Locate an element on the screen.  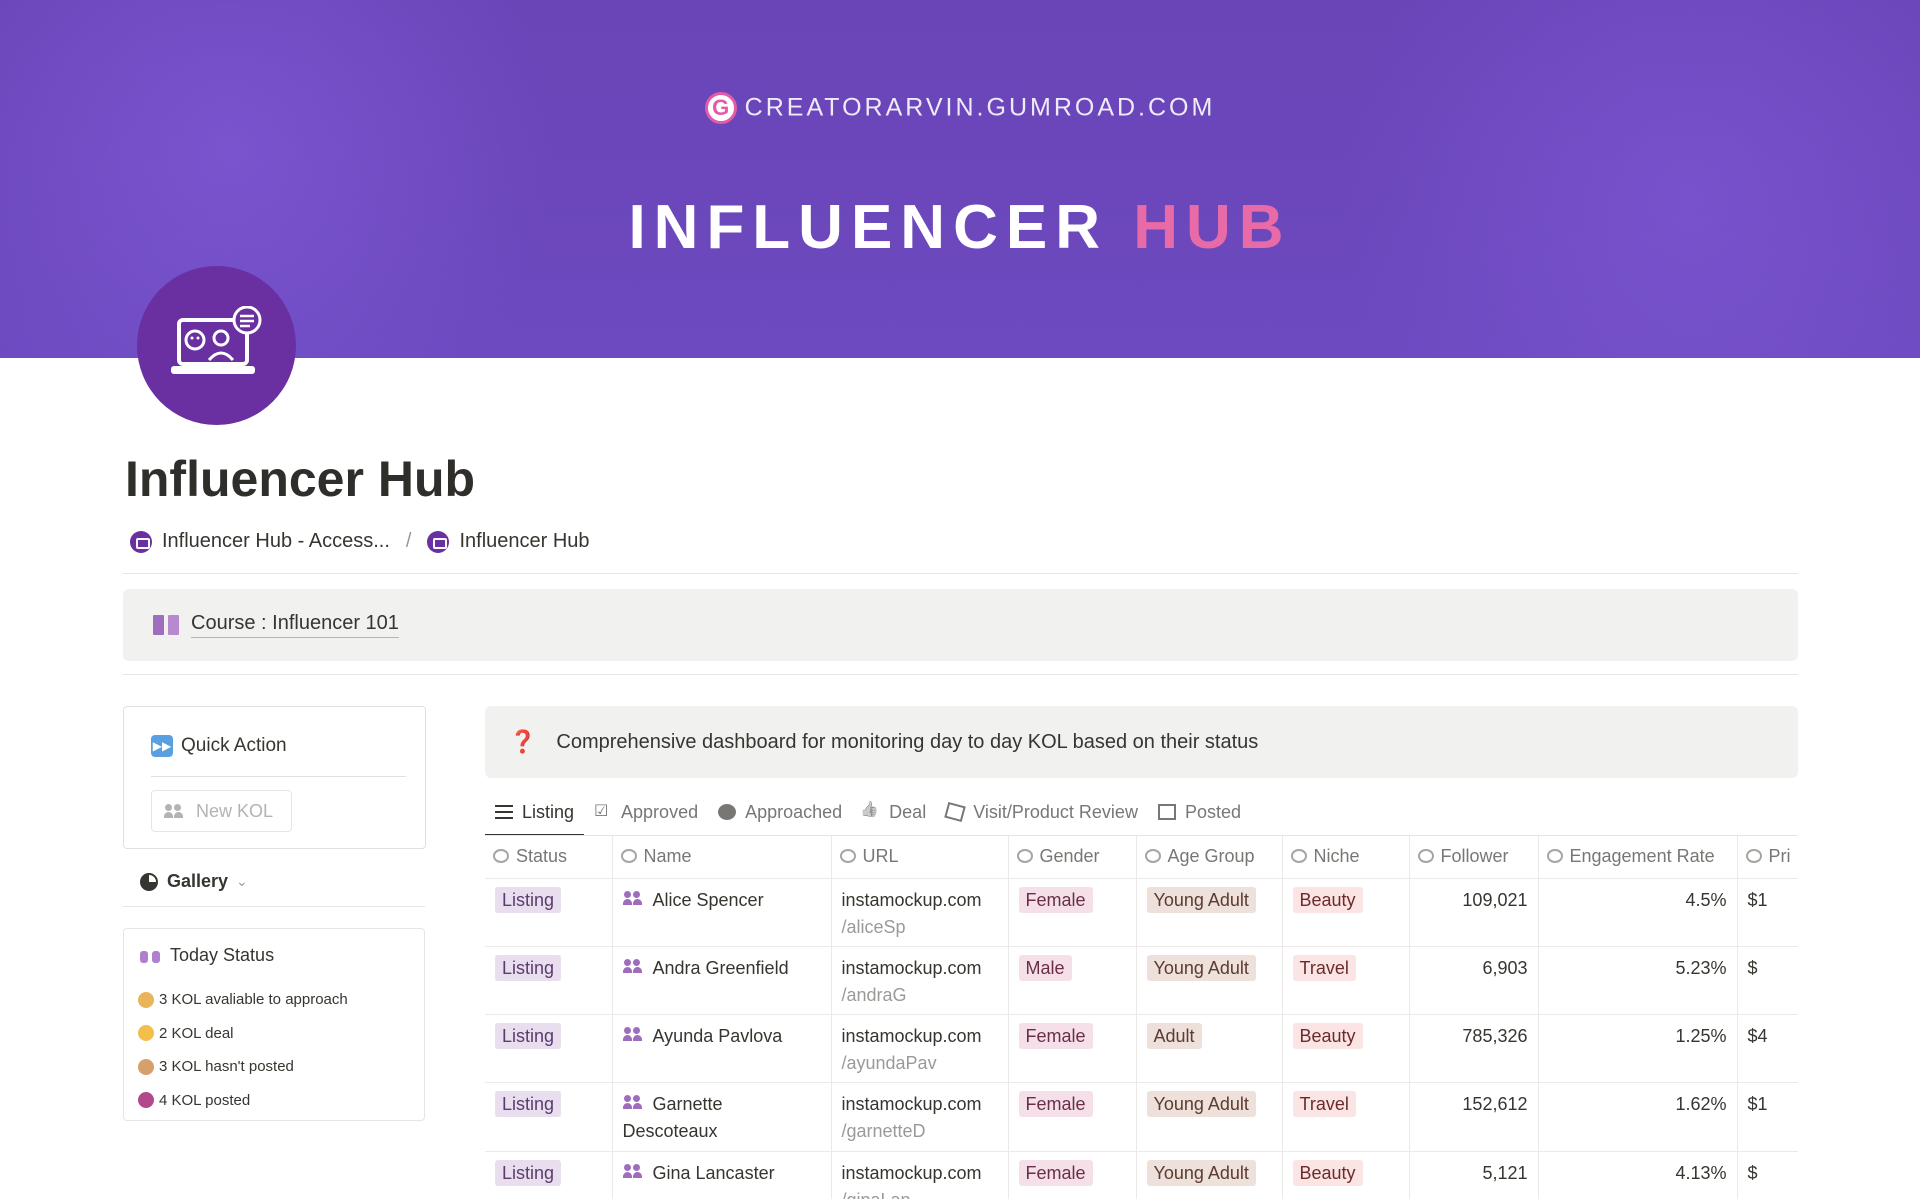
gender-tag: Male is located at coordinates (1045, 967).